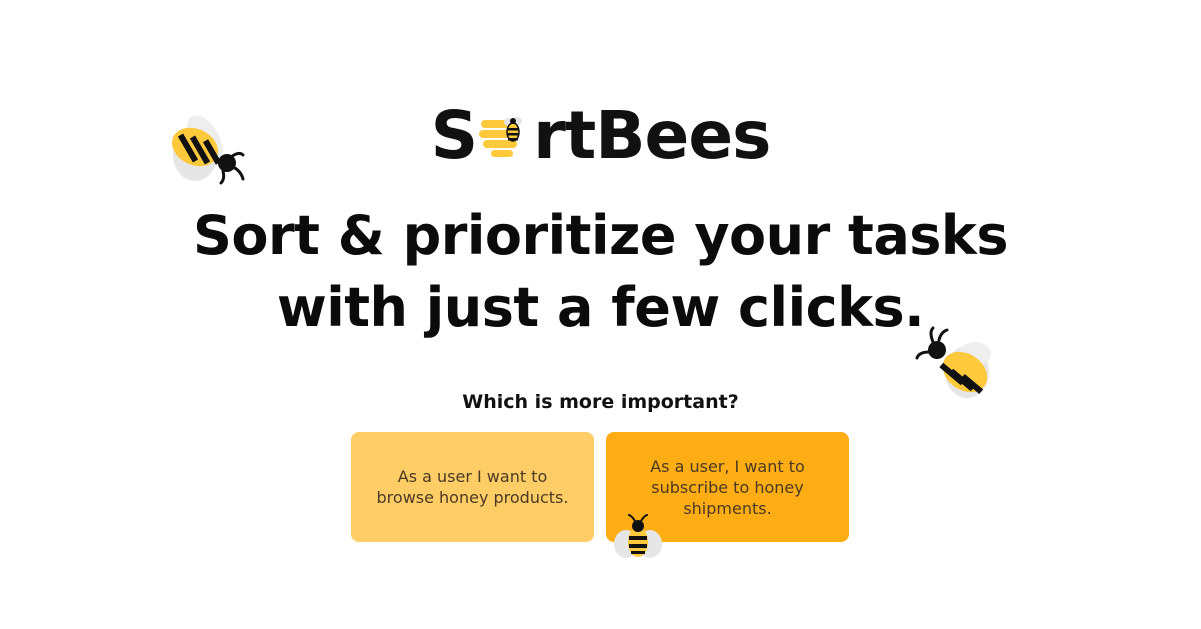  Describe the element at coordinates (505, 128) in the screenshot. I see `honeycomb-bee-icon` at that location.